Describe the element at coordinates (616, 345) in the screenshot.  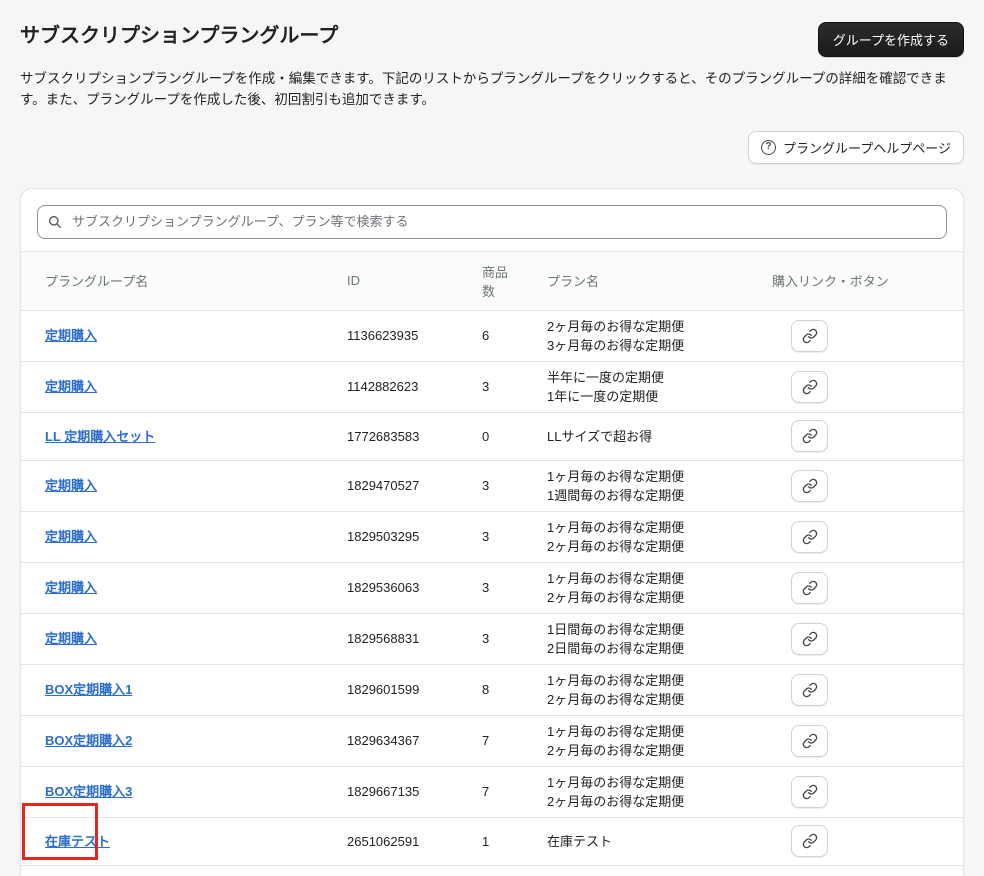
I see `plan-name: 3ヶ月毎のお得な定期便` at that location.